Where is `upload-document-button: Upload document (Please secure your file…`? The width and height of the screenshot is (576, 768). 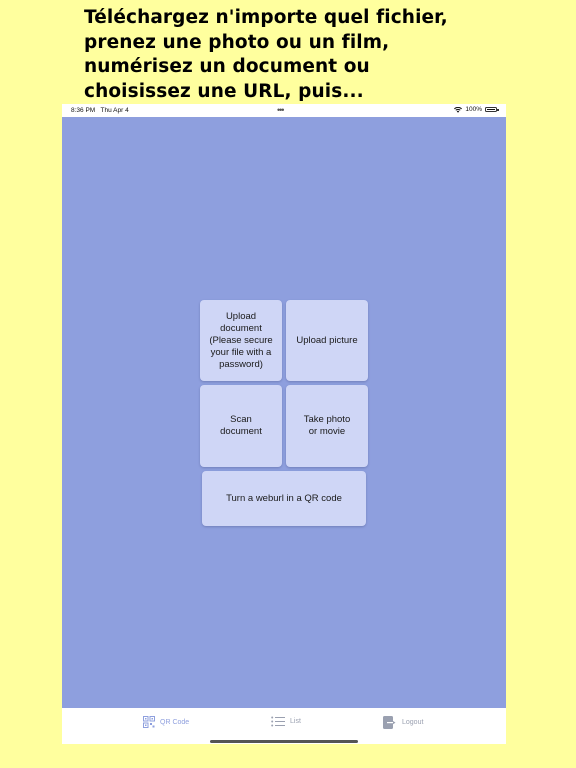 upload-document-button: Upload document (Please secure your file… is located at coordinates (241, 340).